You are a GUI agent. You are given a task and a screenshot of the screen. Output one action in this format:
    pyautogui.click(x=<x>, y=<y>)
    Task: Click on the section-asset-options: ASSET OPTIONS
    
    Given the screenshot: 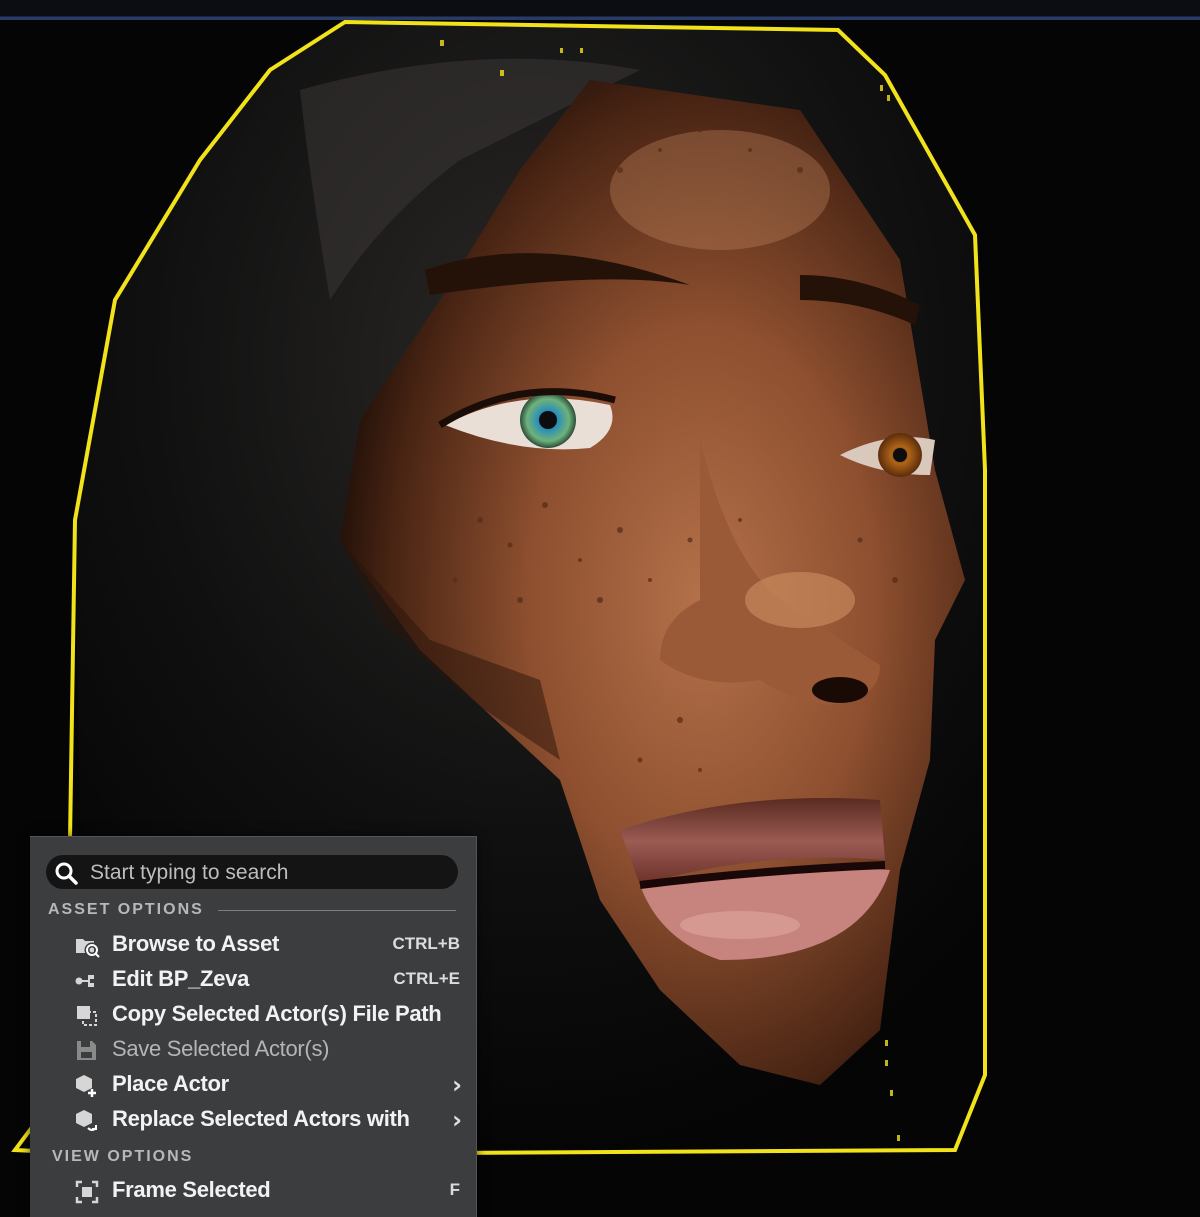 What is the action you would take?
    pyautogui.click(x=252, y=910)
    